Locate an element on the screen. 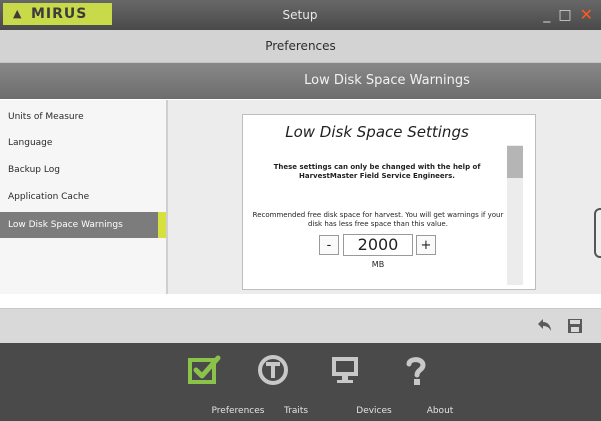  nav-preferences: Preferences is located at coordinates (217, 386).